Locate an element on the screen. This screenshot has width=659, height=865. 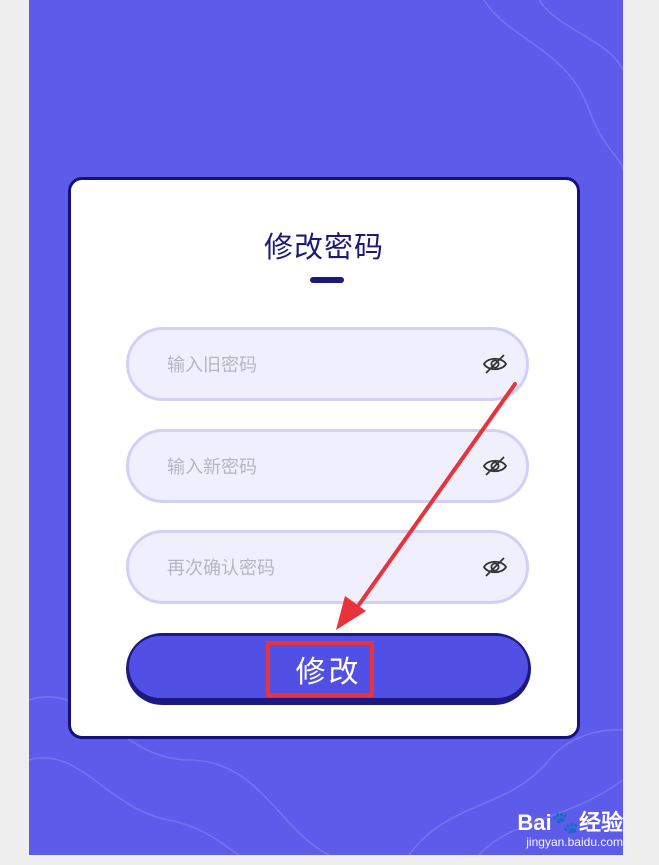
old-password-input is located at coordinates (317, 365).